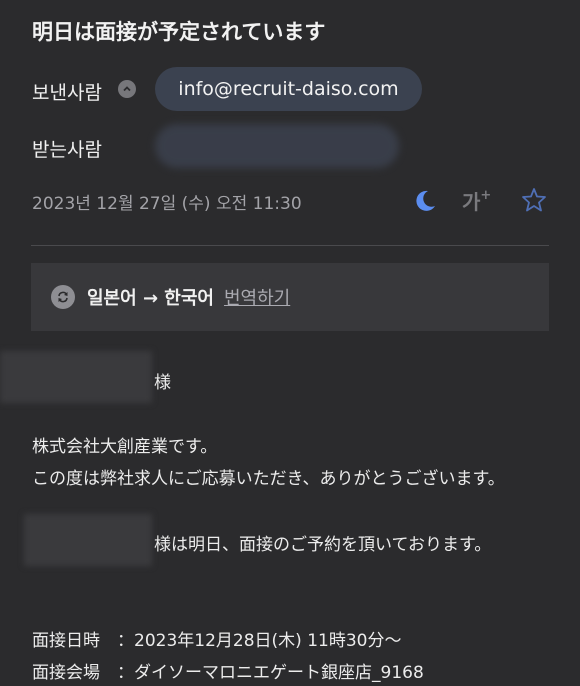  What do you see at coordinates (162, 383) in the screenshot?
I see `salutation-suffix: 様` at bounding box center [162, 383].